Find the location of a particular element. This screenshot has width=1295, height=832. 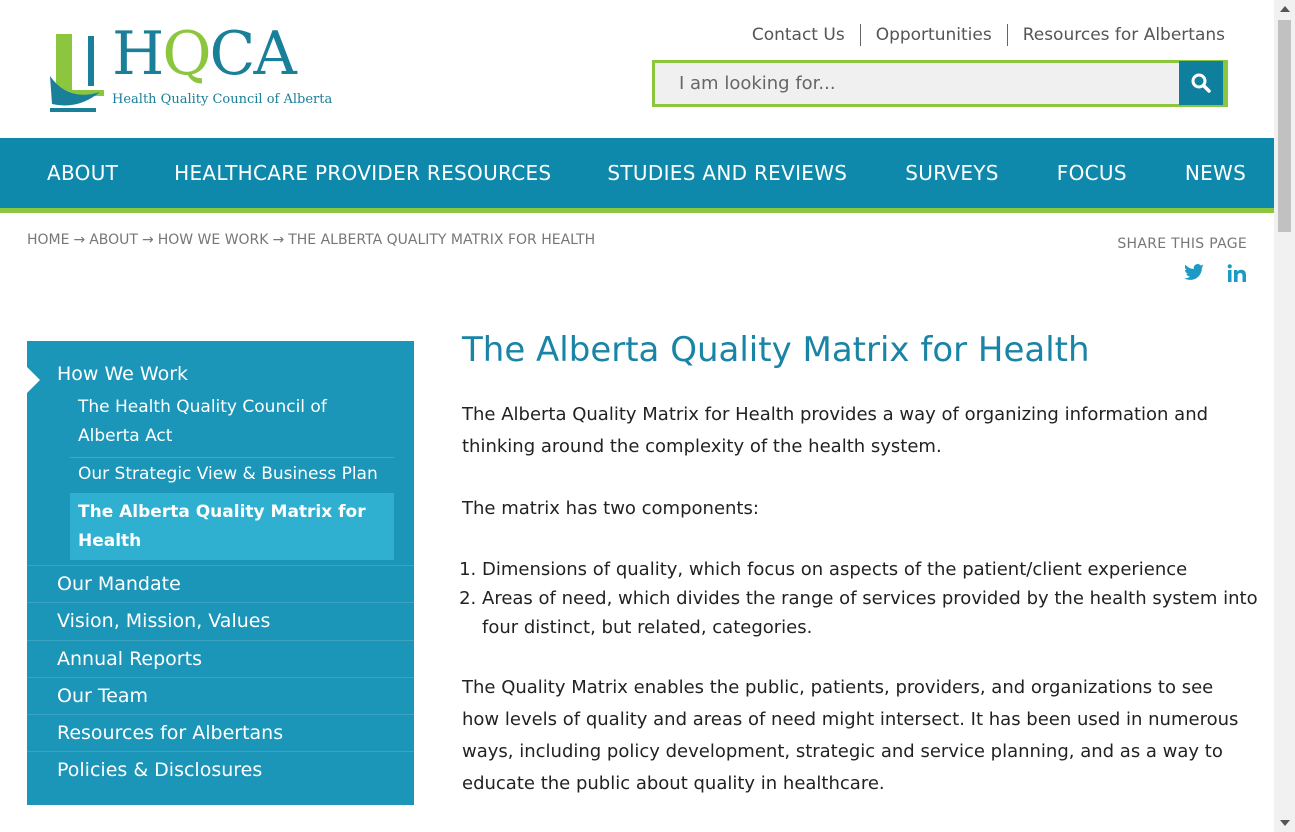

hqca-logo: HQCA Health Quality Council of Alberta is located at coordinates (193, 69).